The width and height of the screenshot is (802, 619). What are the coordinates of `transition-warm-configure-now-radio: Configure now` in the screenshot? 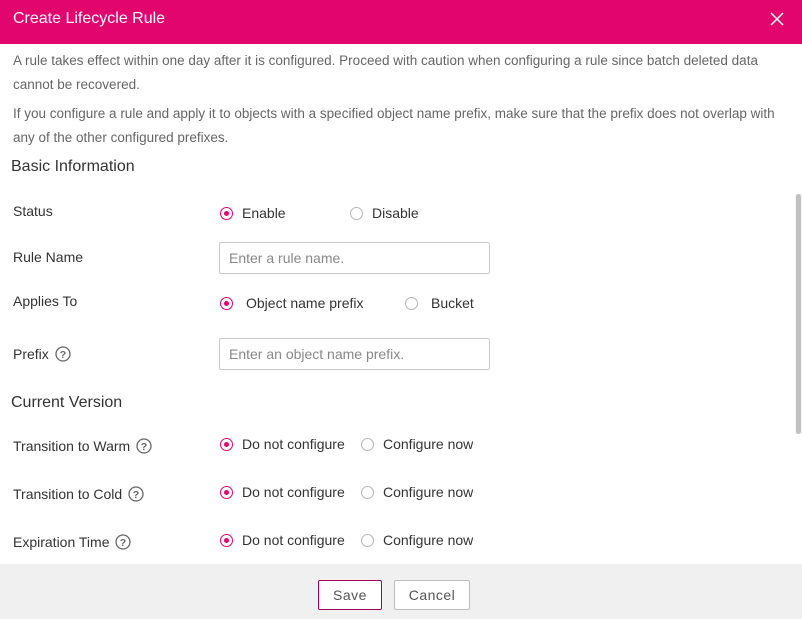 It's located at (417, 444).